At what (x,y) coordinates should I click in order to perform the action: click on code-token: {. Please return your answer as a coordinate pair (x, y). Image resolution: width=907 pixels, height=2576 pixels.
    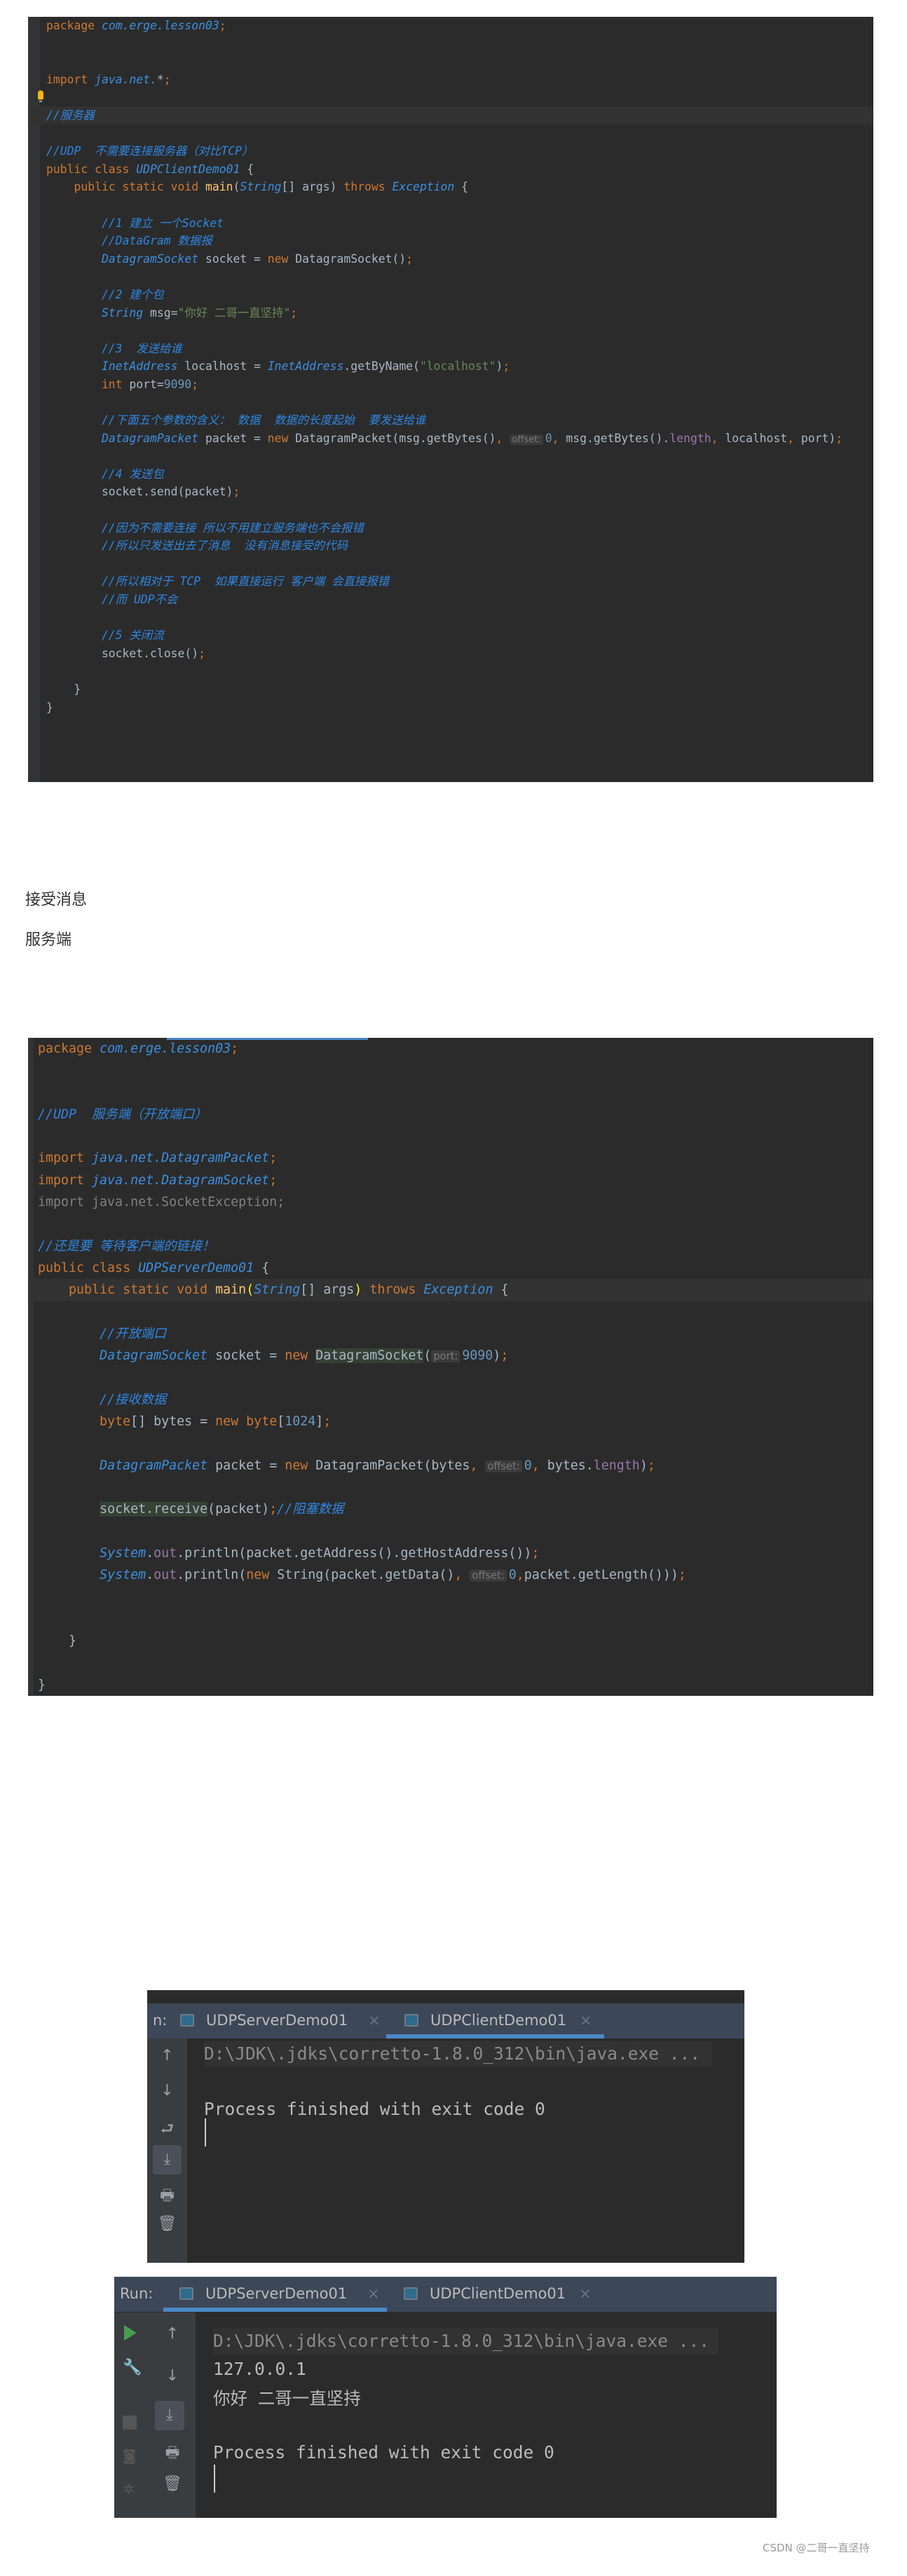
    Looking at the image, I should click on (461, 187).